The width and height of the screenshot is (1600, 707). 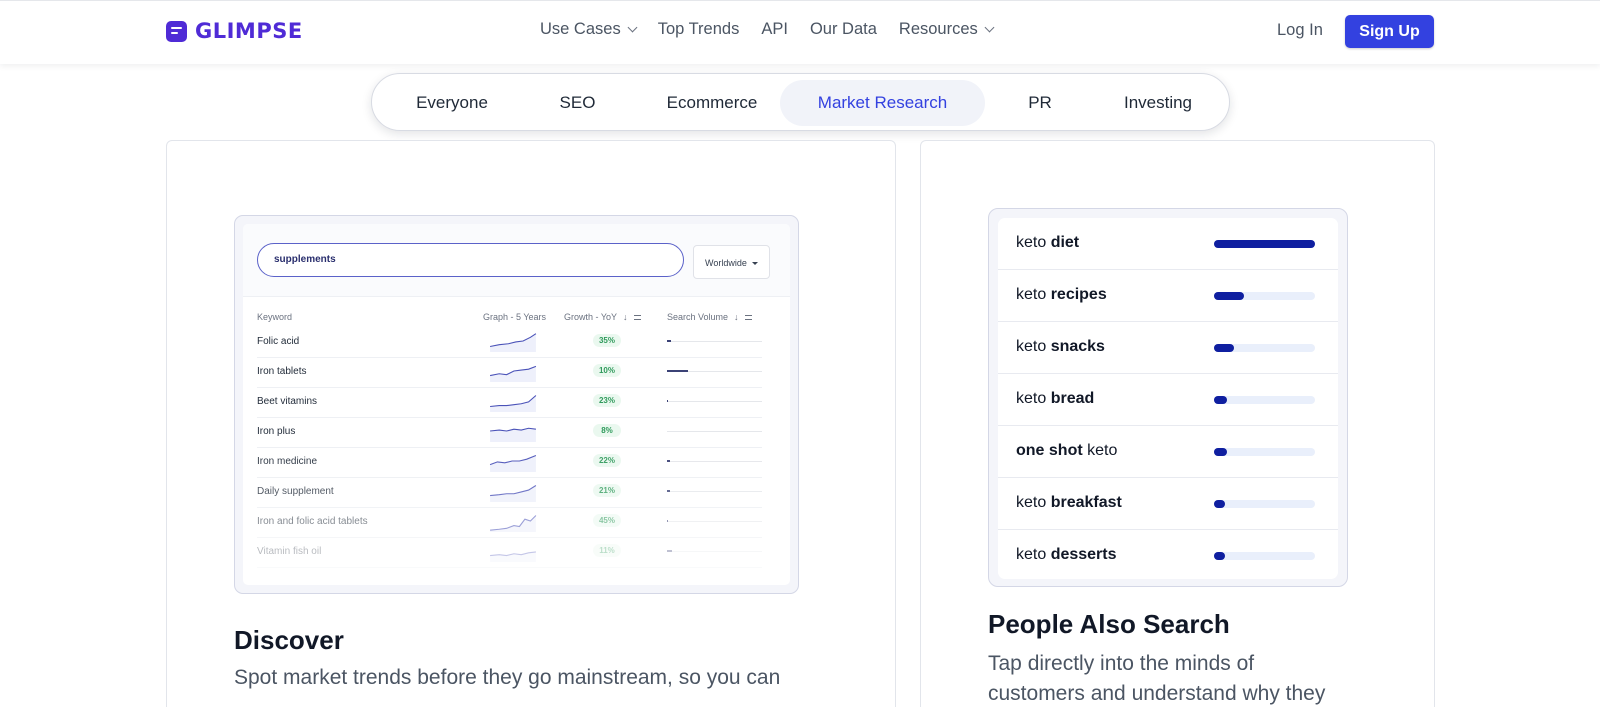 I want to click on sort-down-icon: ↓, so click(x=736, y=317).